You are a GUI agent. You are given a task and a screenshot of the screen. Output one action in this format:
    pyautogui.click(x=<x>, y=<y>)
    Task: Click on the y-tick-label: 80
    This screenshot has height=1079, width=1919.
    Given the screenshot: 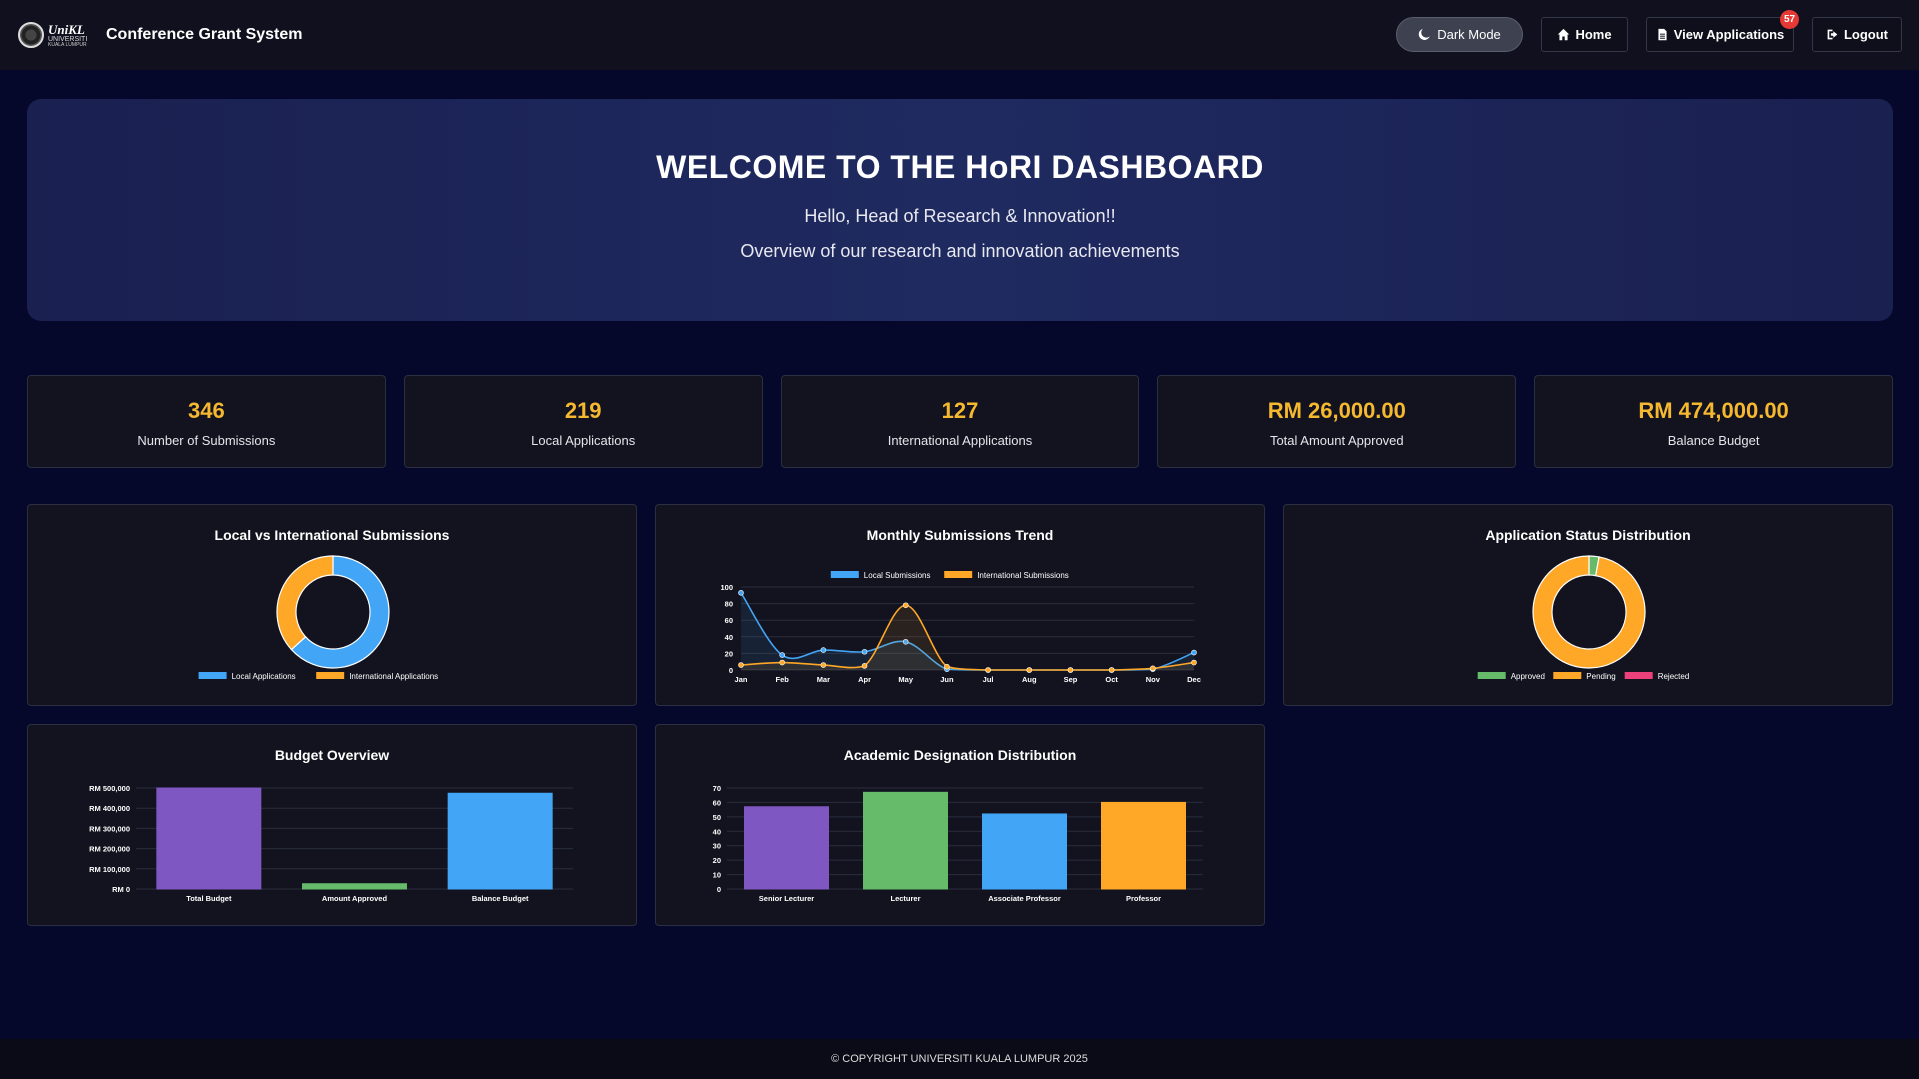 What is the action you would take?
    pyautogui.click(x=729, y=604)
    